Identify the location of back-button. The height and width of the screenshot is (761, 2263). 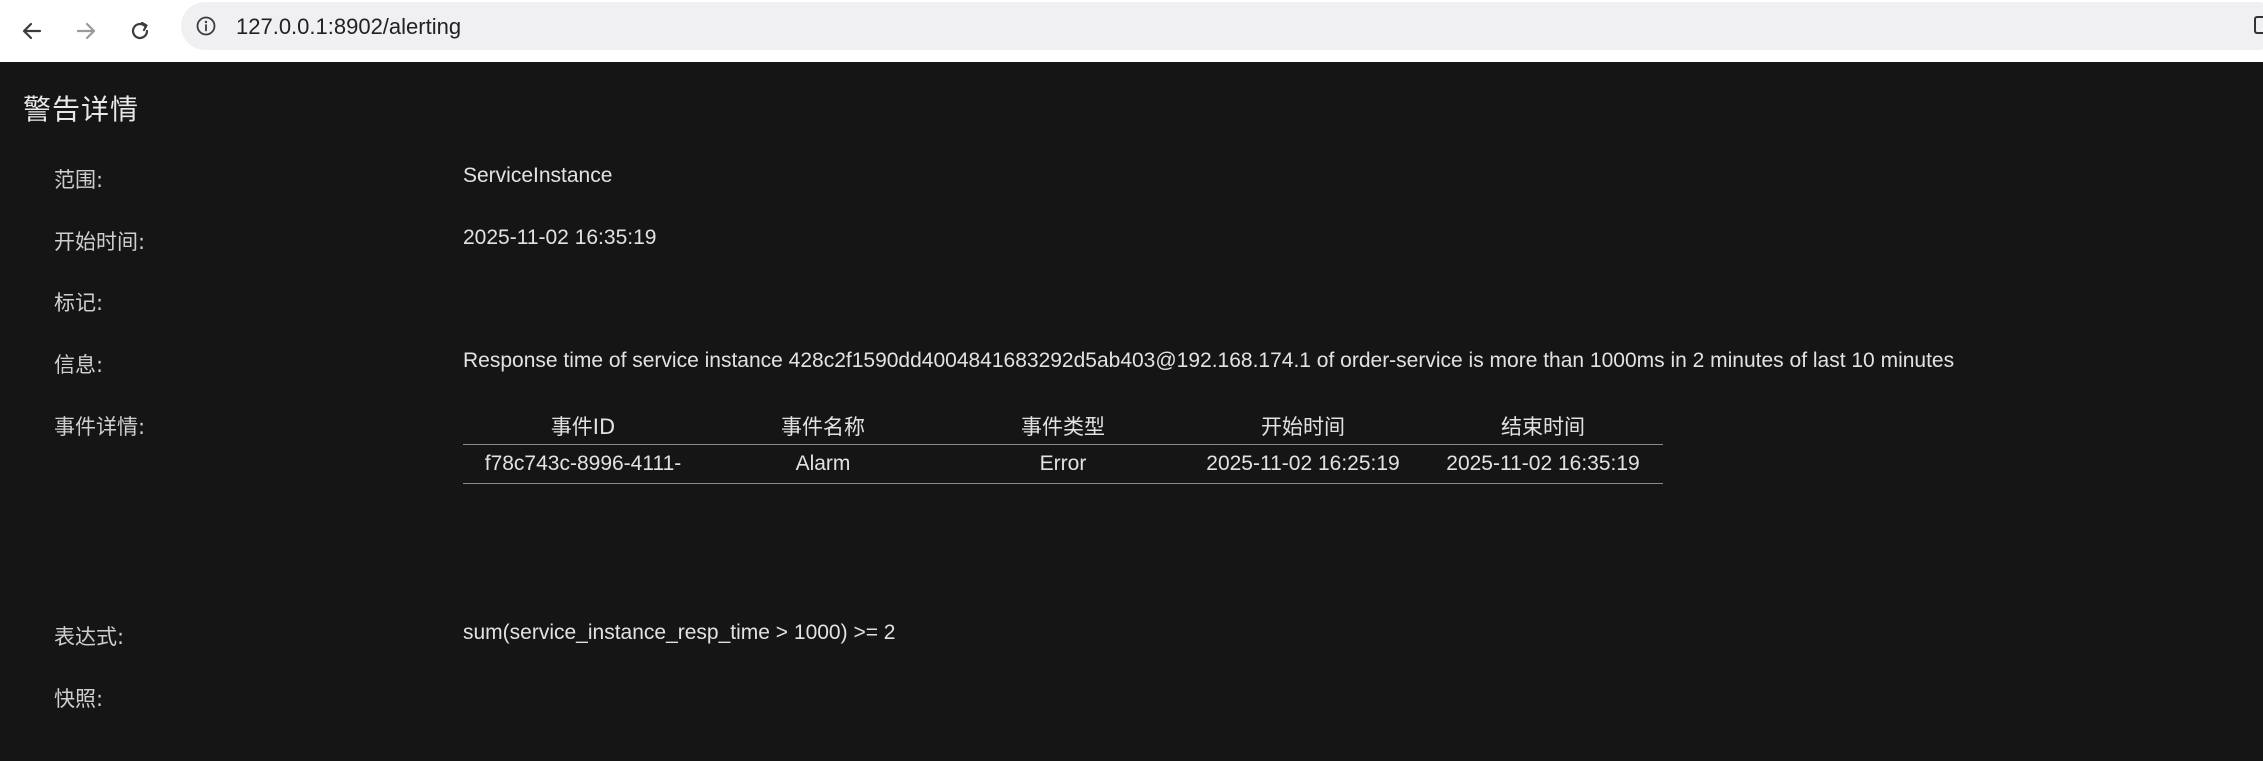
(32, 31).